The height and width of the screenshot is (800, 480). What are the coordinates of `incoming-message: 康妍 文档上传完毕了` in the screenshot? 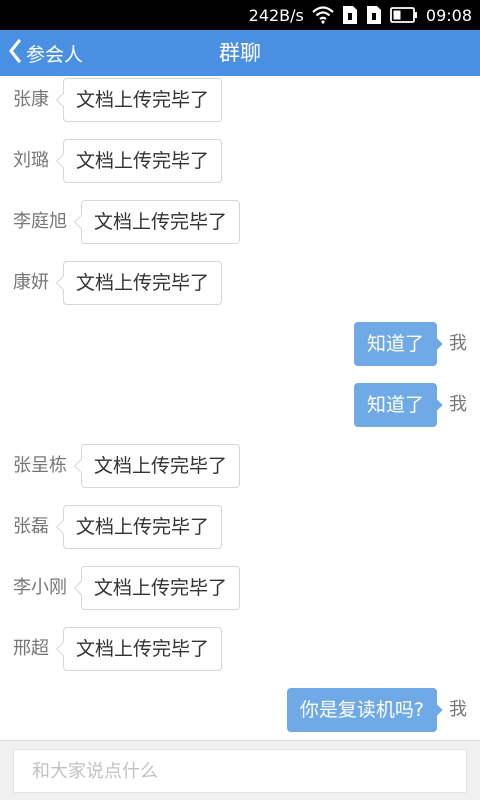 It's located at (240, 283).